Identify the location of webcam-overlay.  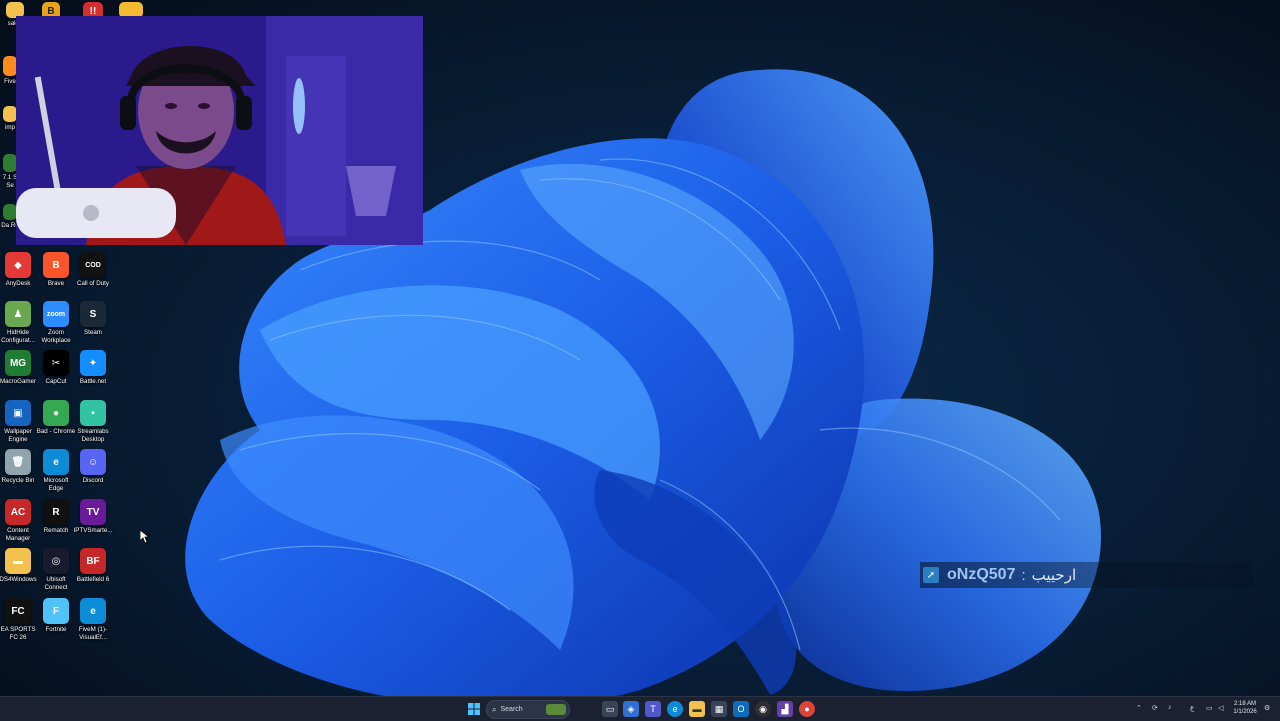
(219, 130).